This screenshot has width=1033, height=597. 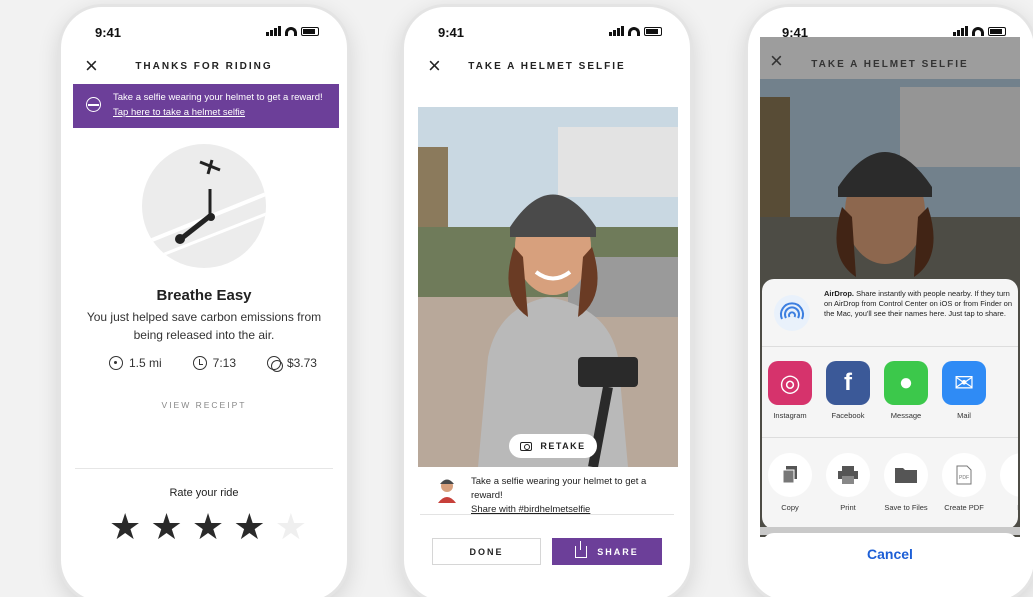 What do you see at coordinates (792, 313) in the screenshot?
I see `airdrop-icon` at bounding box center [792, 313].